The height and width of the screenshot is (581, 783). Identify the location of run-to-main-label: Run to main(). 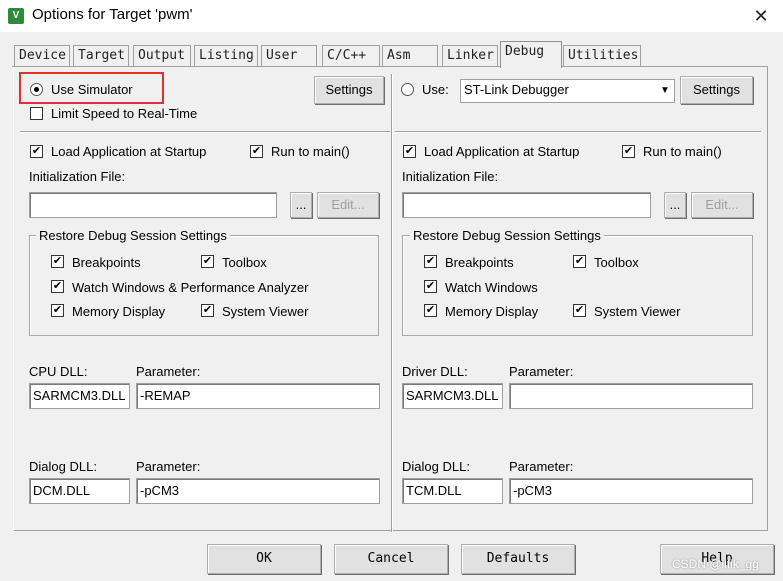
(310, 151).